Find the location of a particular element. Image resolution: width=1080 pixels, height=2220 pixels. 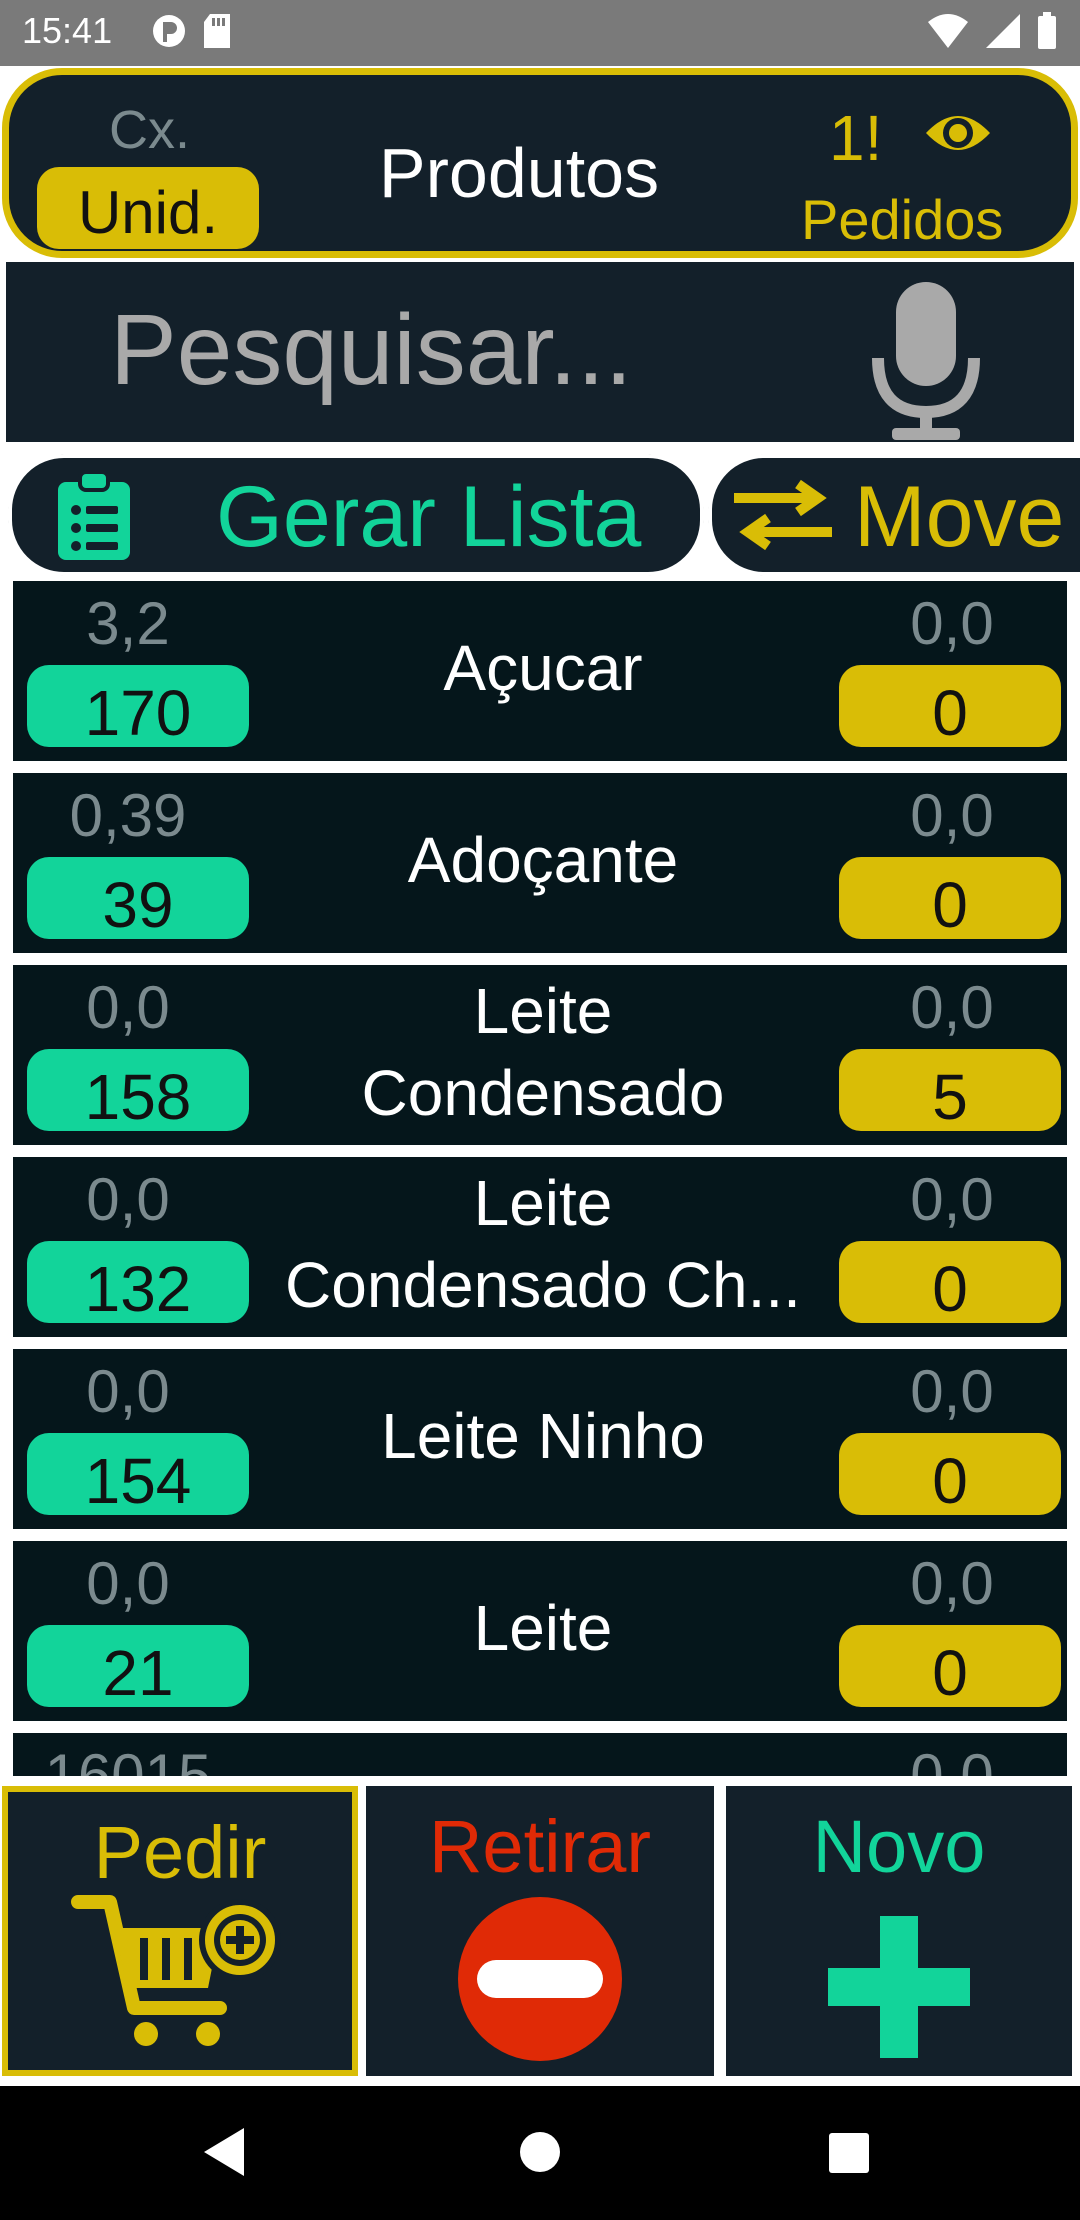

stock-units-pill: 158 is located at coordinates (138, 1091).